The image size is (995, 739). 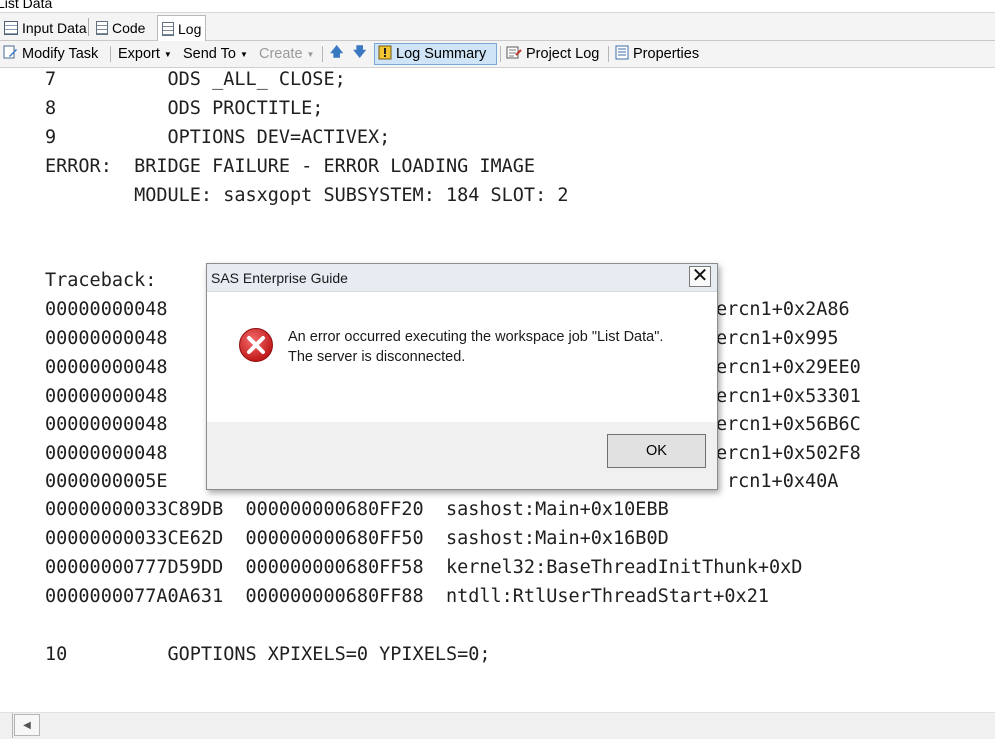 What do you see at coordinates (279, 278) in the screenshot?
I see `dialog-title: SAS Enterprise Guide` at bounding box center [279, 278].